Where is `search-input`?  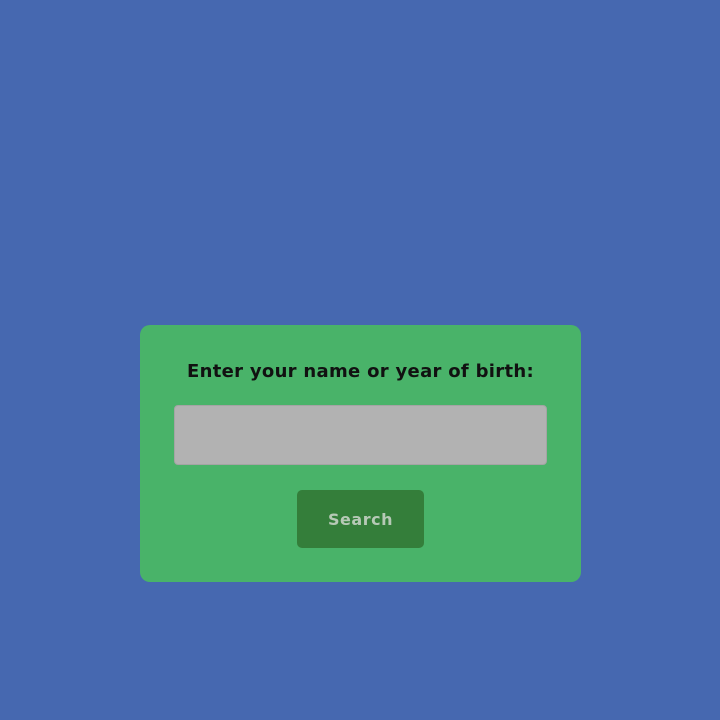
search-input is located at coordinates (360, 435).